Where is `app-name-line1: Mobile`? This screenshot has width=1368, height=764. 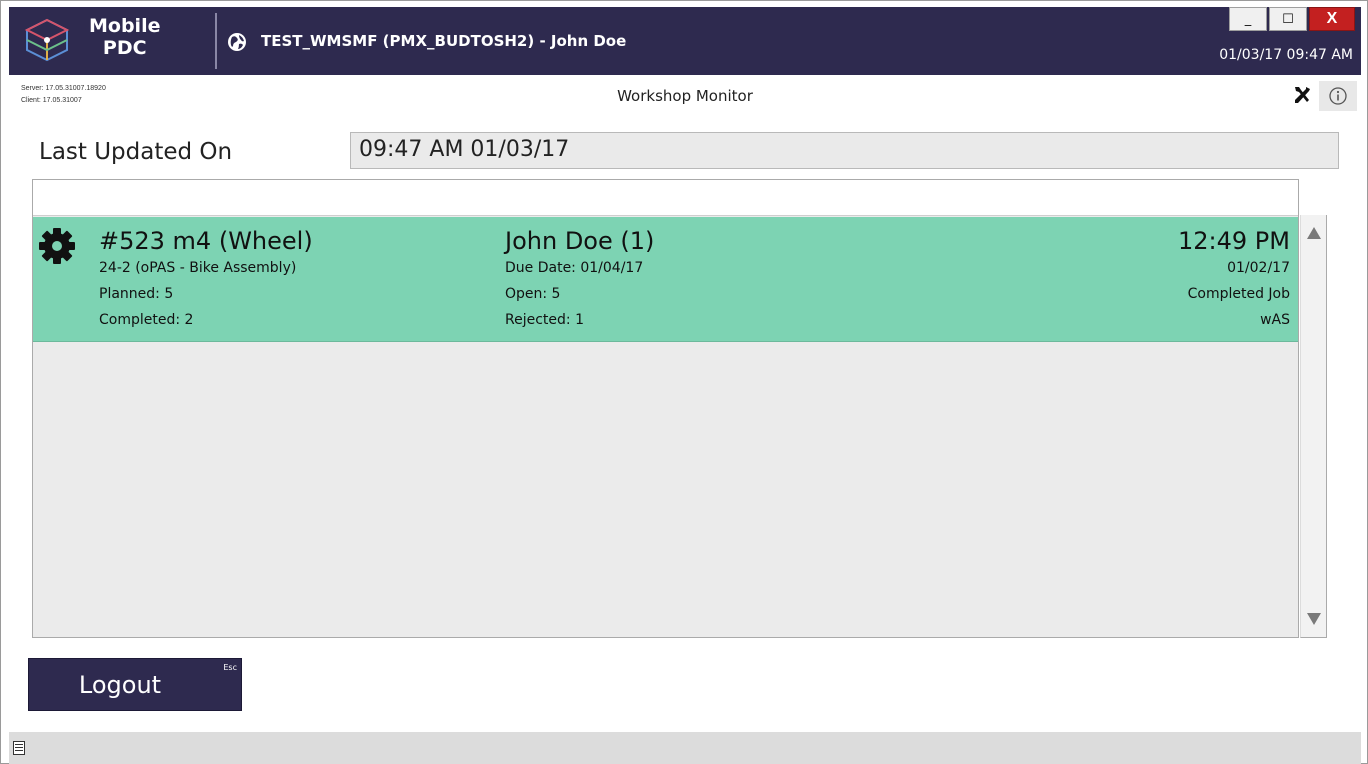 app-name-line1: Mobile is located at coordinates (125, 26).